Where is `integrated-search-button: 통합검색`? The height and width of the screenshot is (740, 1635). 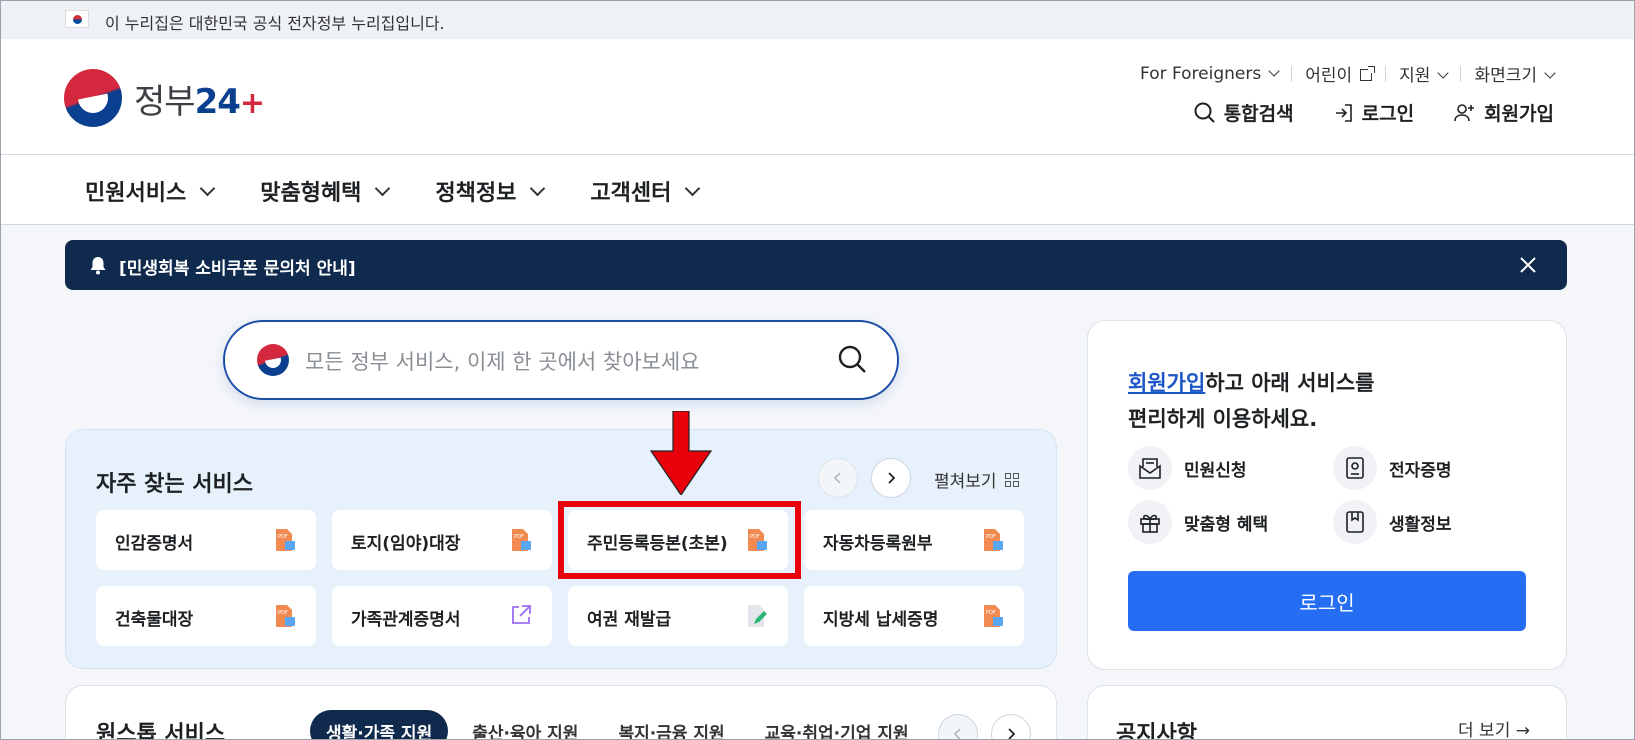 integrated-search-button: 통합검색 is located at coordinates (1244, 112).